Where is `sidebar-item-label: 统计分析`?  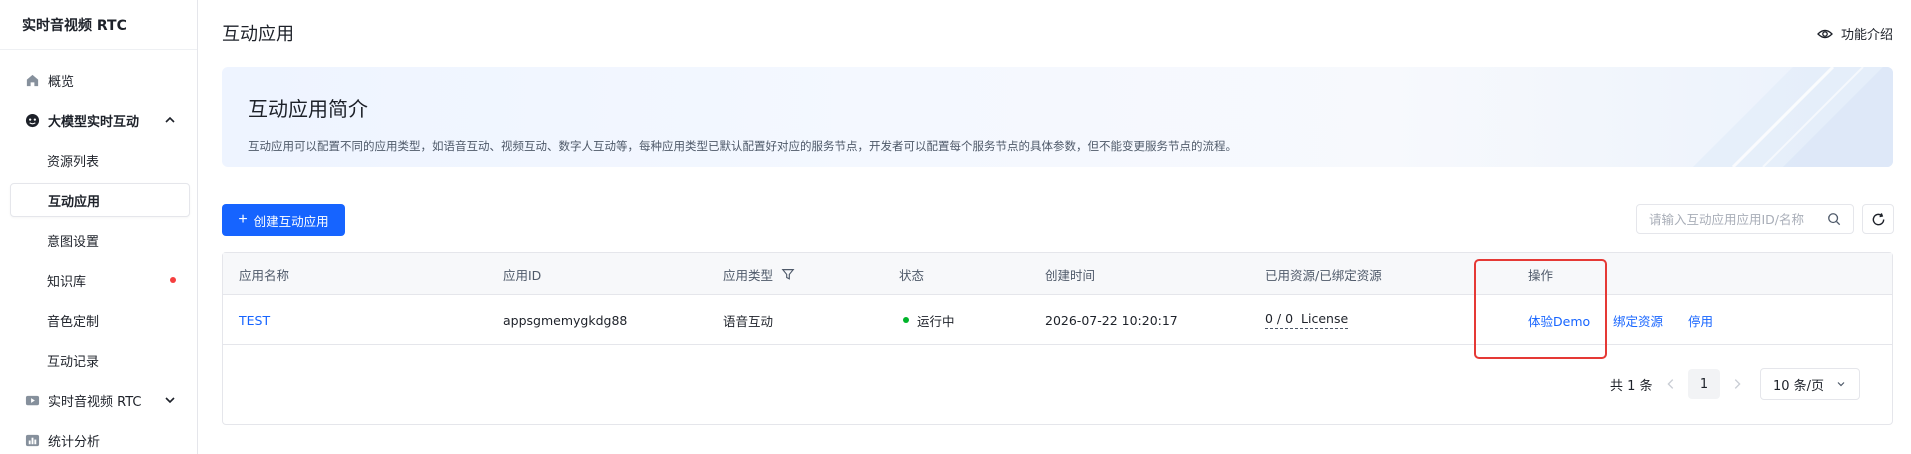
sidebar-item-label: 统计分析 is located at coordinates (74, 442).